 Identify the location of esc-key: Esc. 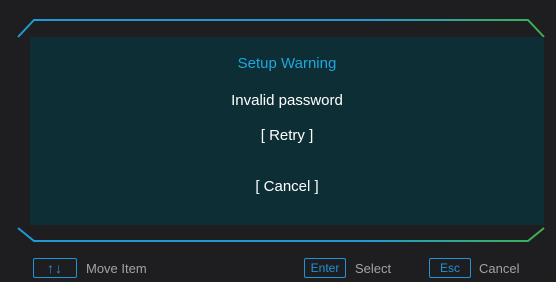
(450, 268).